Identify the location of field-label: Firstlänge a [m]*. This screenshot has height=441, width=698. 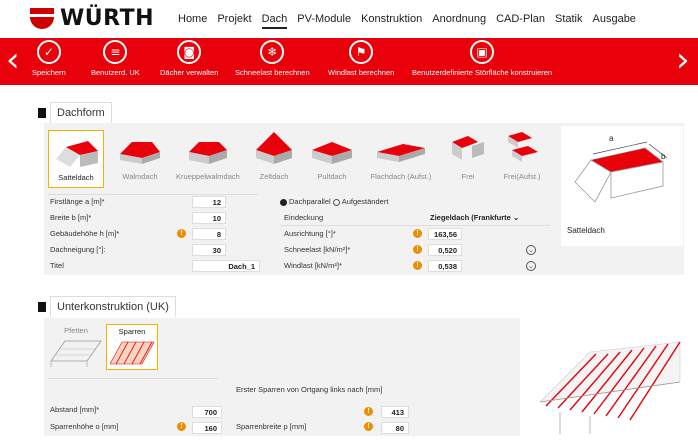
(77, 201).